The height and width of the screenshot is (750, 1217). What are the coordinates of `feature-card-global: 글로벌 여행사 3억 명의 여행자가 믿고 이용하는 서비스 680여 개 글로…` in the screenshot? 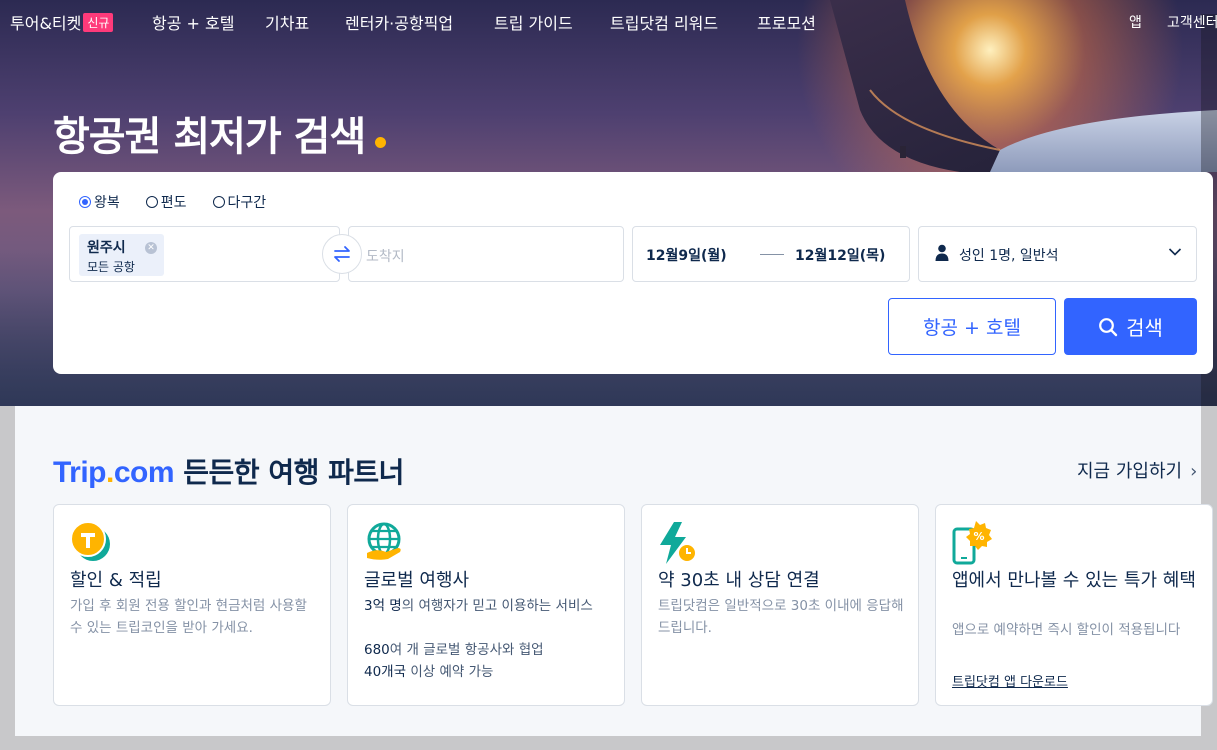 It's located at (486, 605).